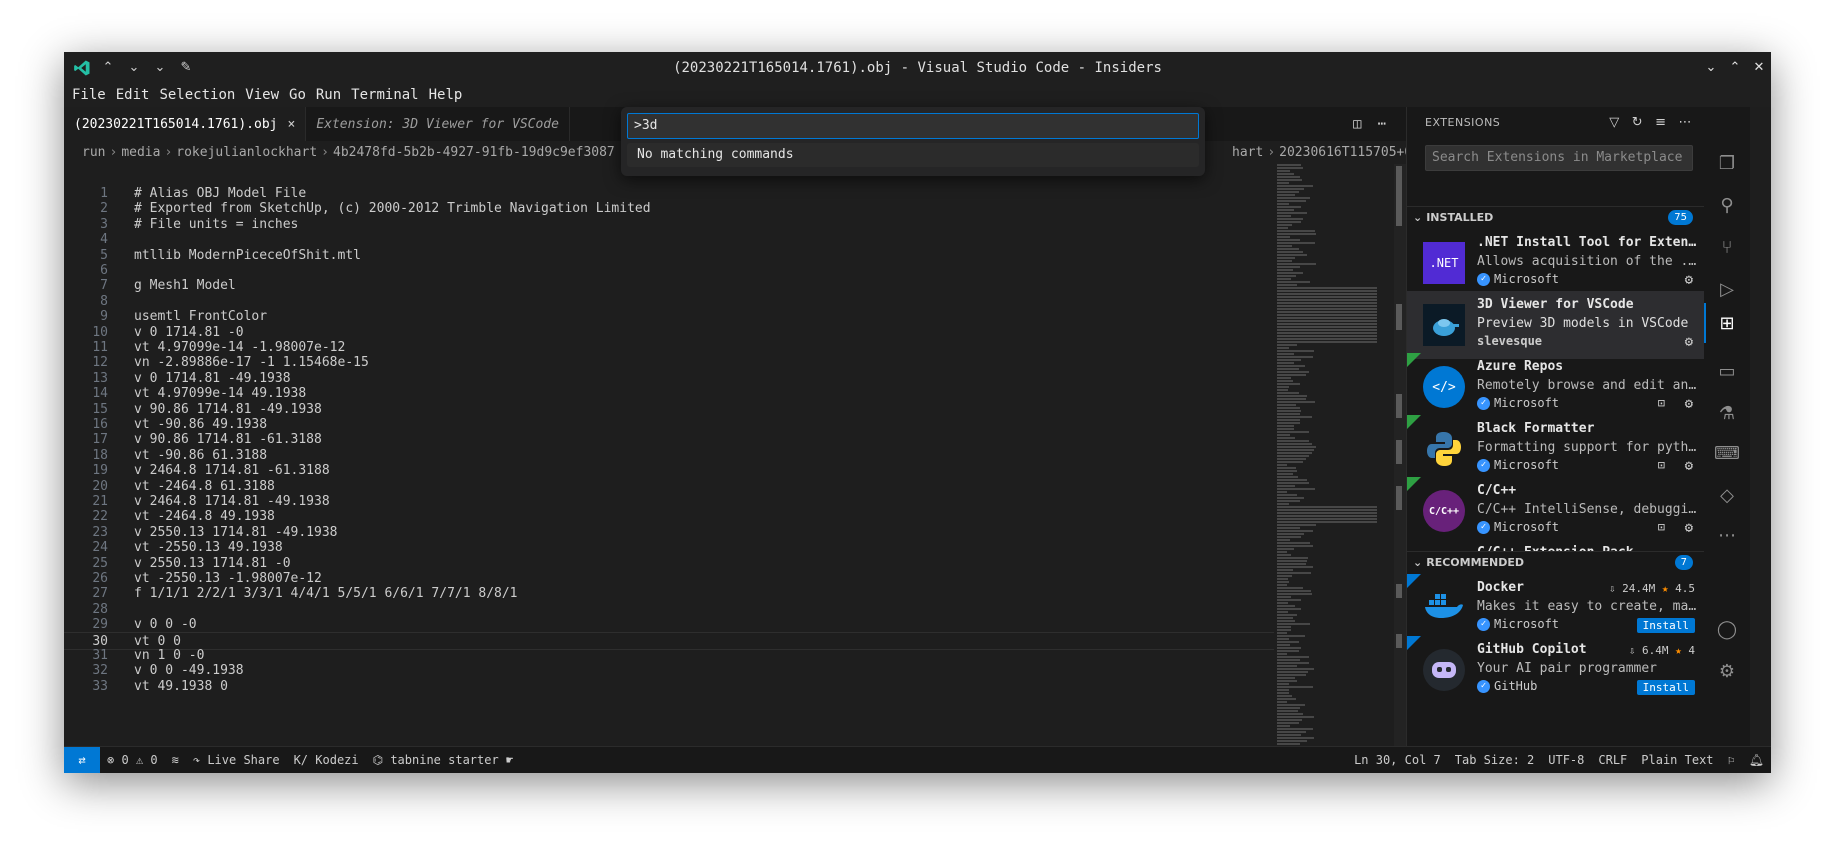  I want to click on menu-file: File, so click(87, 95).